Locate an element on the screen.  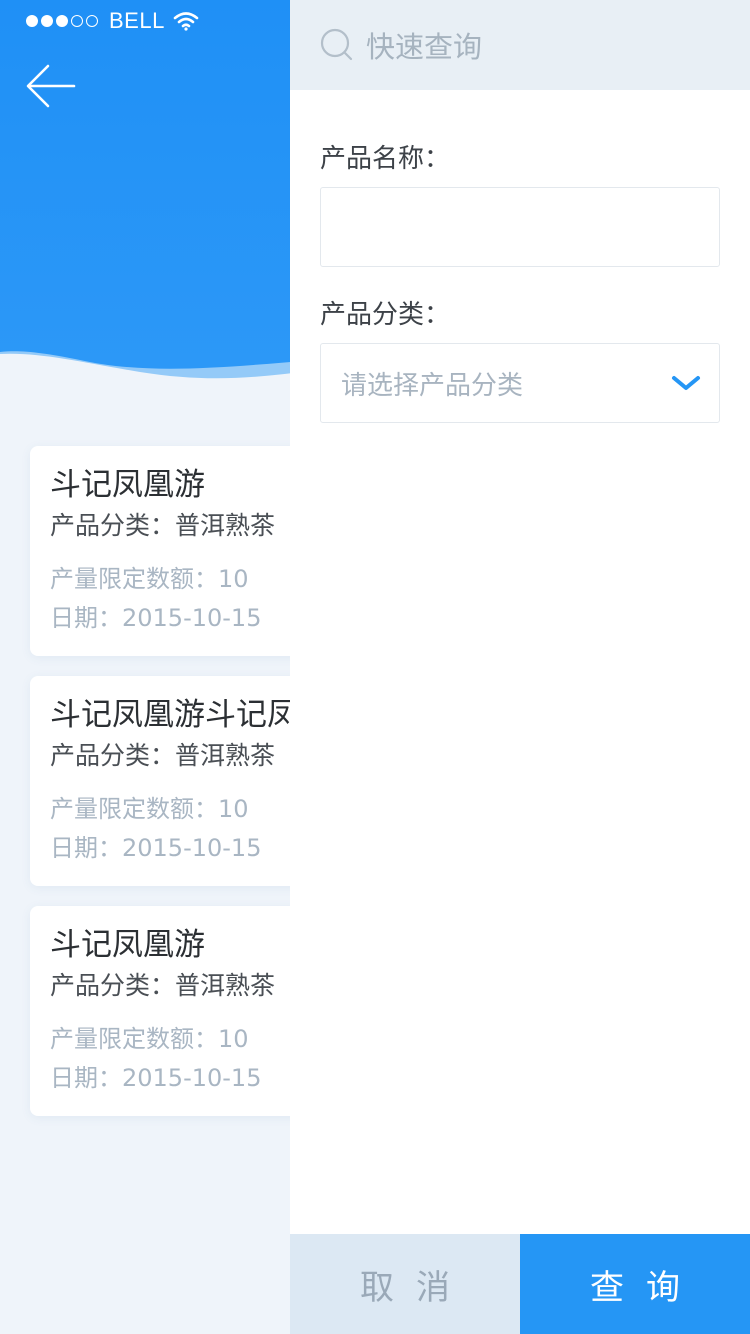
search-button: 查询 is located at coordinates (635, 1284).